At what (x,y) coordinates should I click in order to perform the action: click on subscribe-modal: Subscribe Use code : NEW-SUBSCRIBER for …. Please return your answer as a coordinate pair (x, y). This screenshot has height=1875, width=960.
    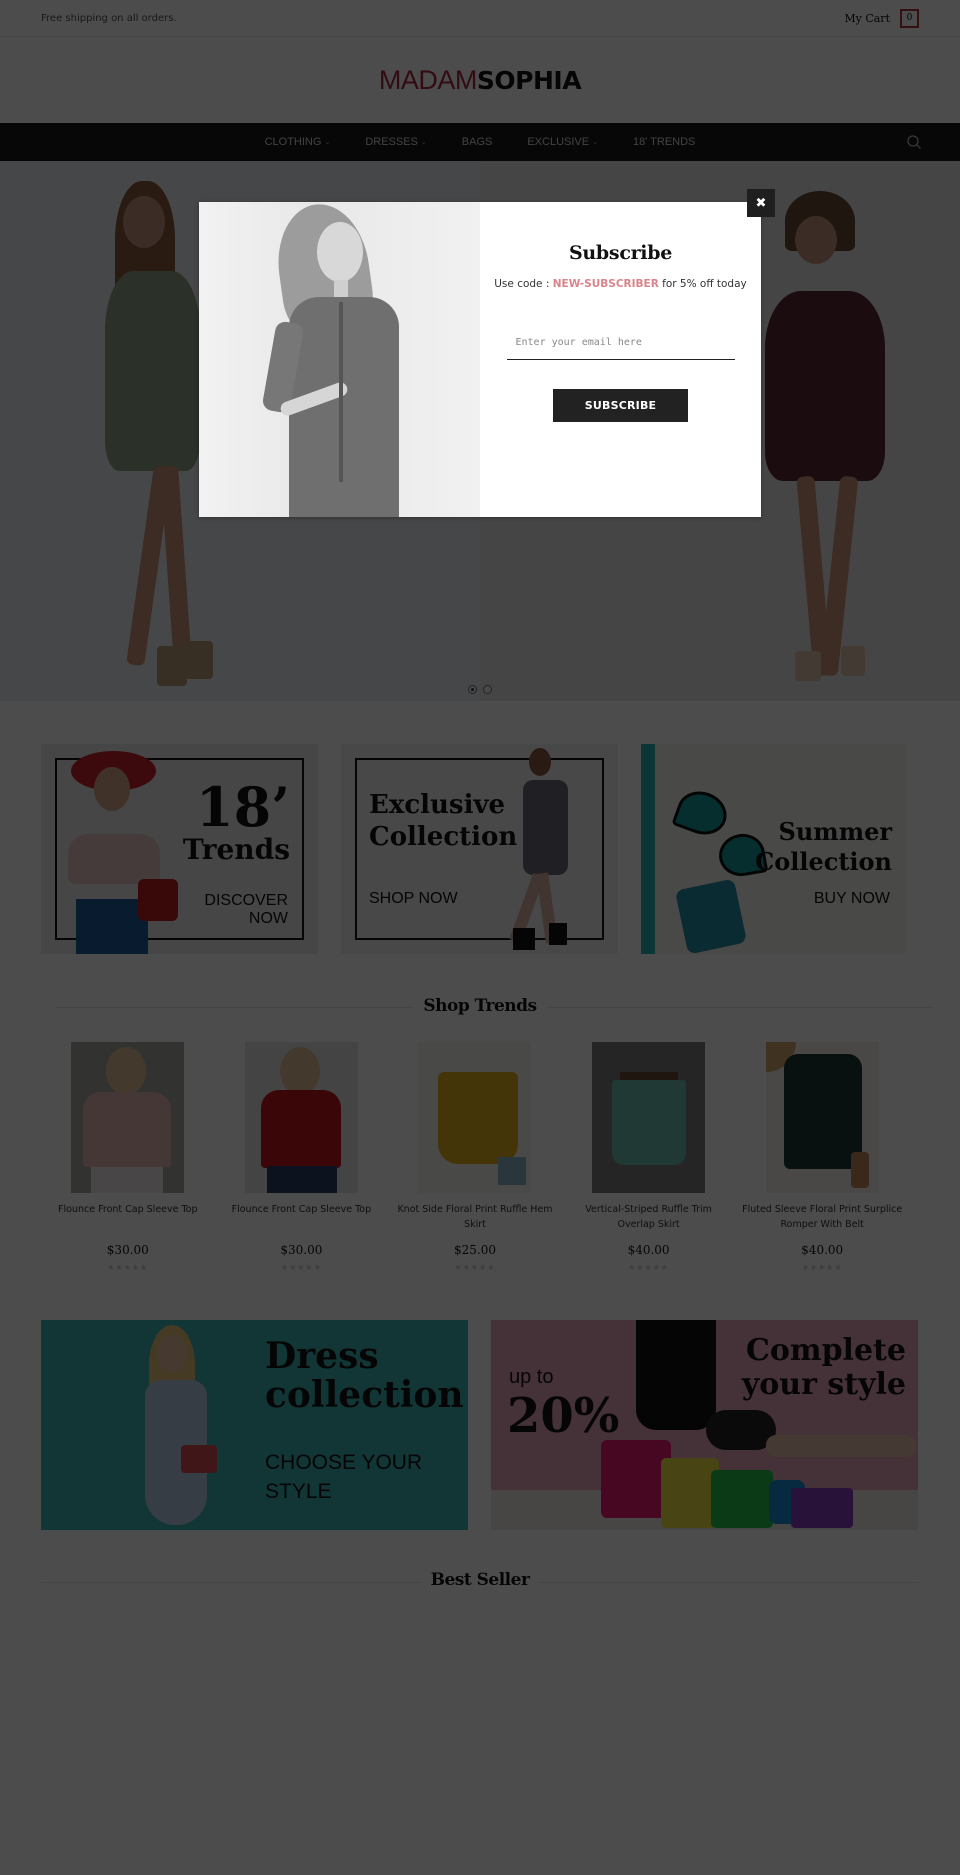
    Looking at the image, I should click on (480, 359).